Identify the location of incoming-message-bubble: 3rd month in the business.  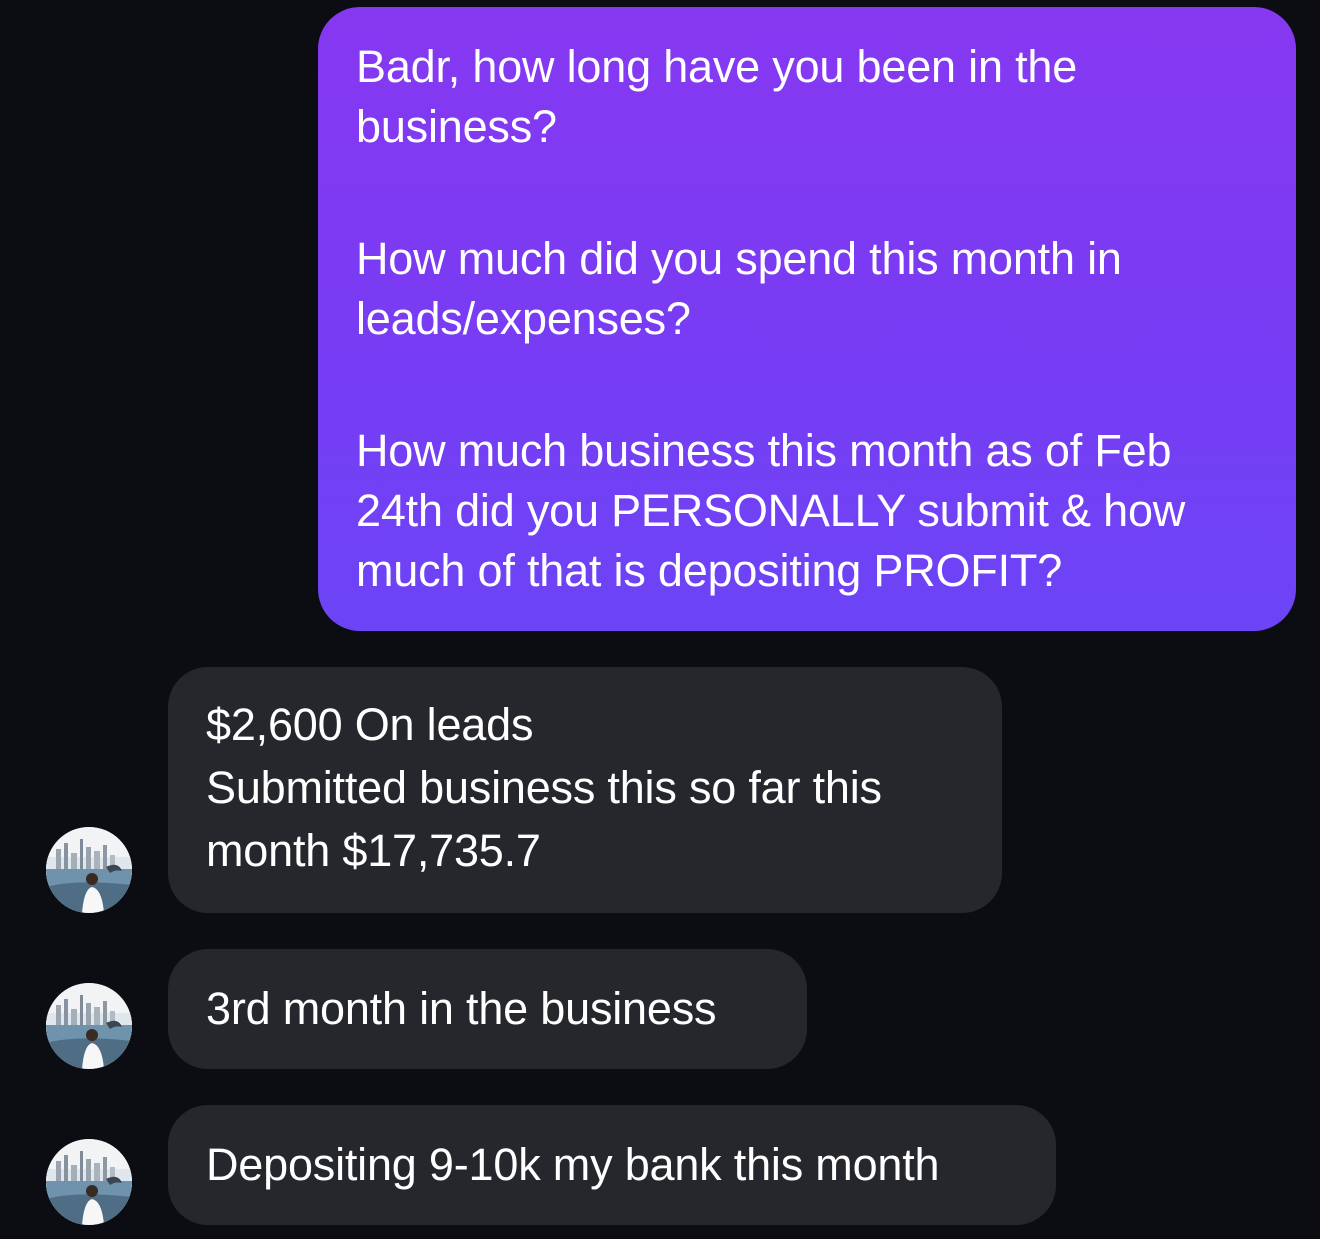
(487, 1009).